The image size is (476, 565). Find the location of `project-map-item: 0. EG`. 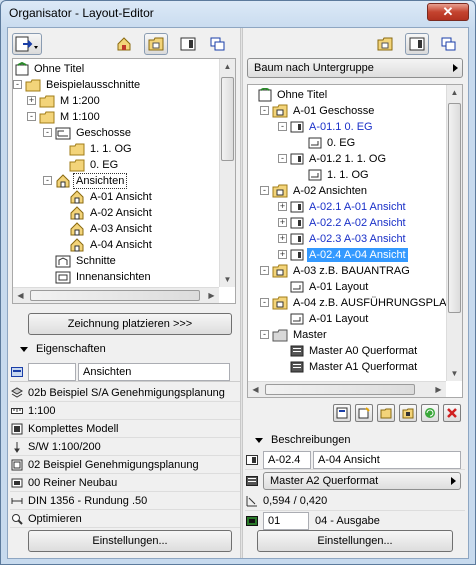

project-map-item: 0. EG is located at coordinates (94, 165).